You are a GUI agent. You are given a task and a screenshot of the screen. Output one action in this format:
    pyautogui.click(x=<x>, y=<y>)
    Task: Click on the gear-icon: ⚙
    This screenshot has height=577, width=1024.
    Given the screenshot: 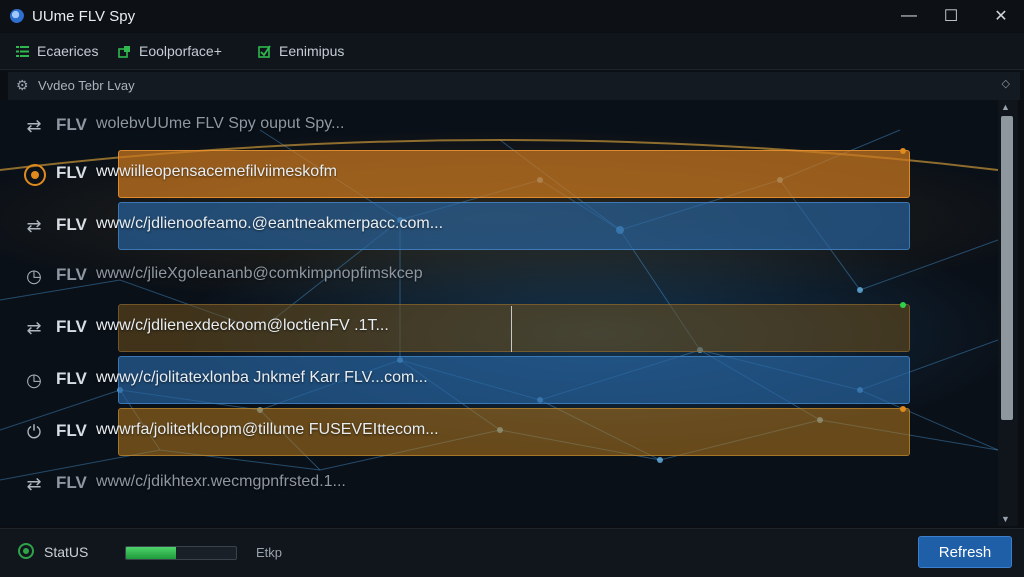 What is the action you would take?
    pyautogui.click(x=22, y=85)
    